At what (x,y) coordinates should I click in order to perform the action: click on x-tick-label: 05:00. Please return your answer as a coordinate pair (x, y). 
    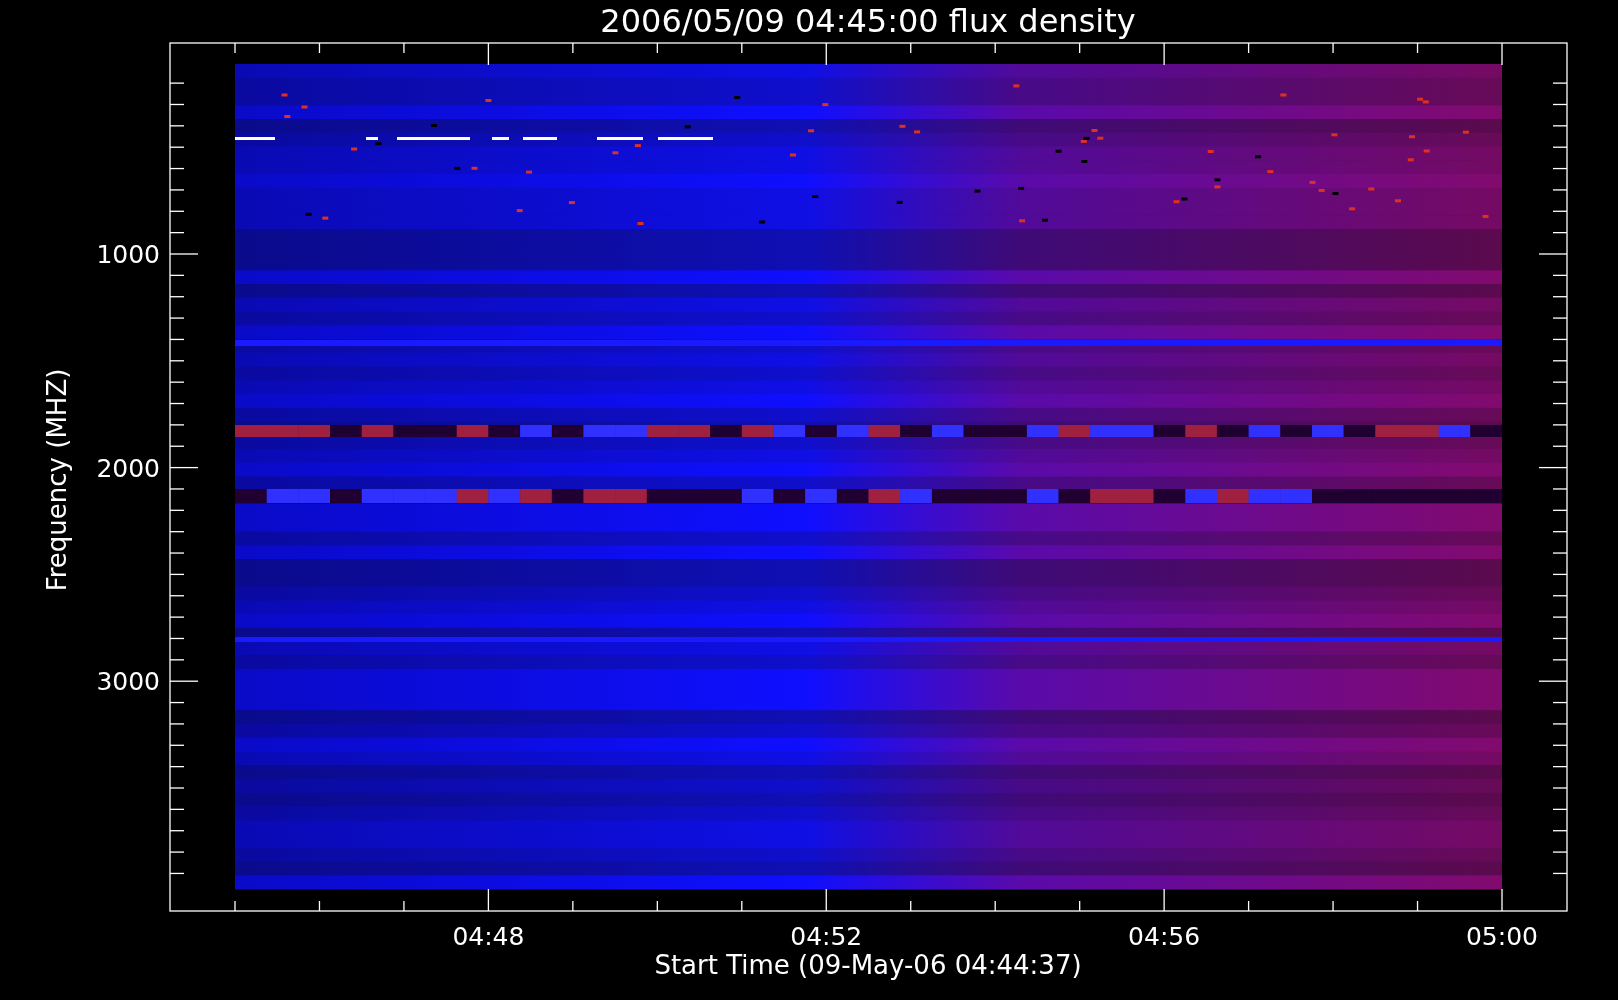
    Looking at the image, I should click on (1502, 936).